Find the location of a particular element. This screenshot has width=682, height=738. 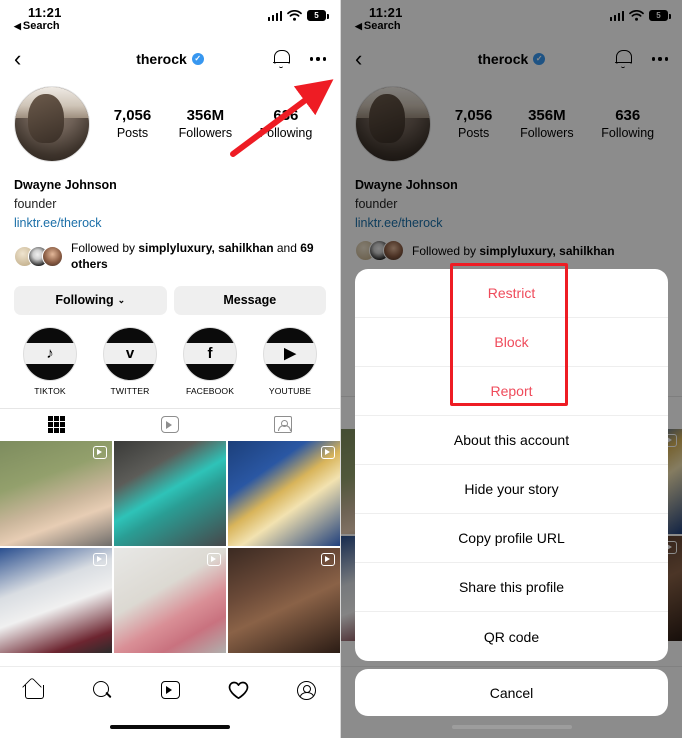

youtube-icon: ▶ is located at coordinates (290, 353).